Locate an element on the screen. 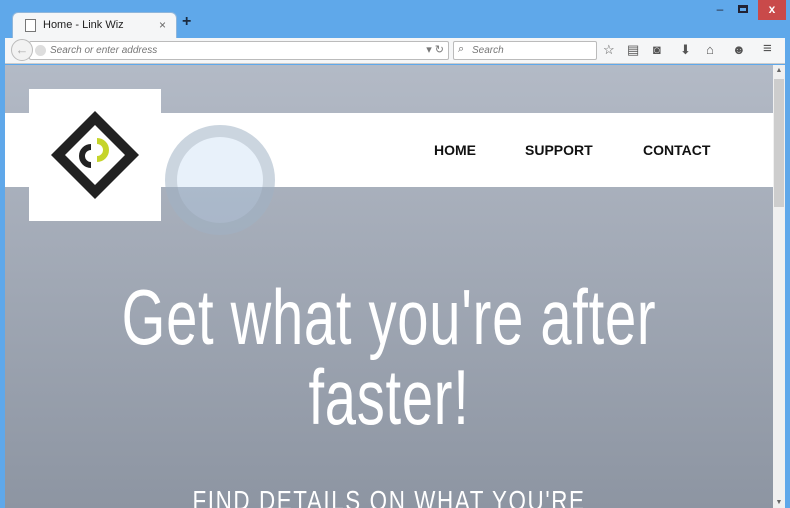 The height and width of the screenshot is (508, 790). back-button: ← is located at coordinates (22, 50).